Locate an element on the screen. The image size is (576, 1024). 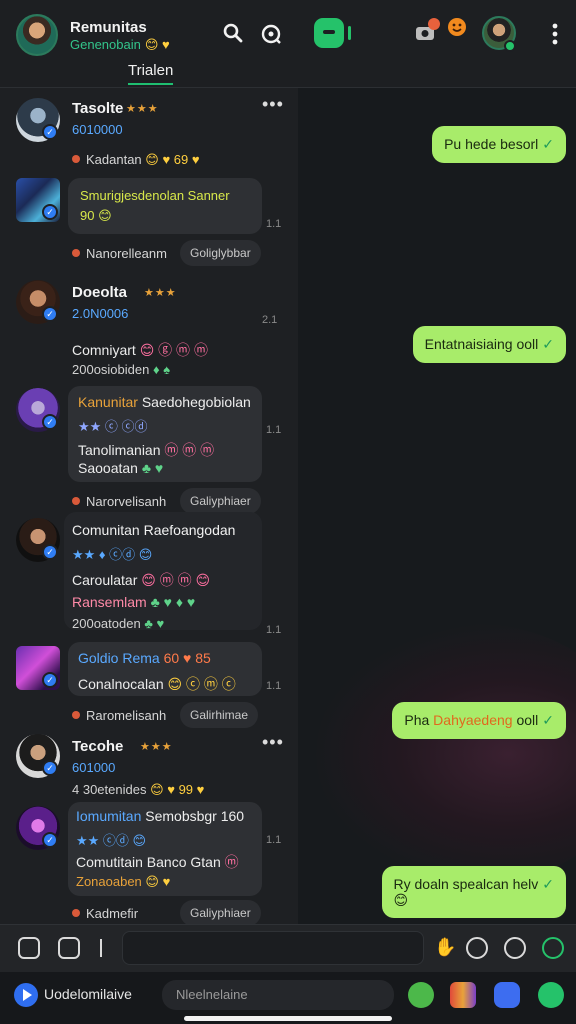
reply-pill: Goliglybbar is located at coordinates (220, 253).